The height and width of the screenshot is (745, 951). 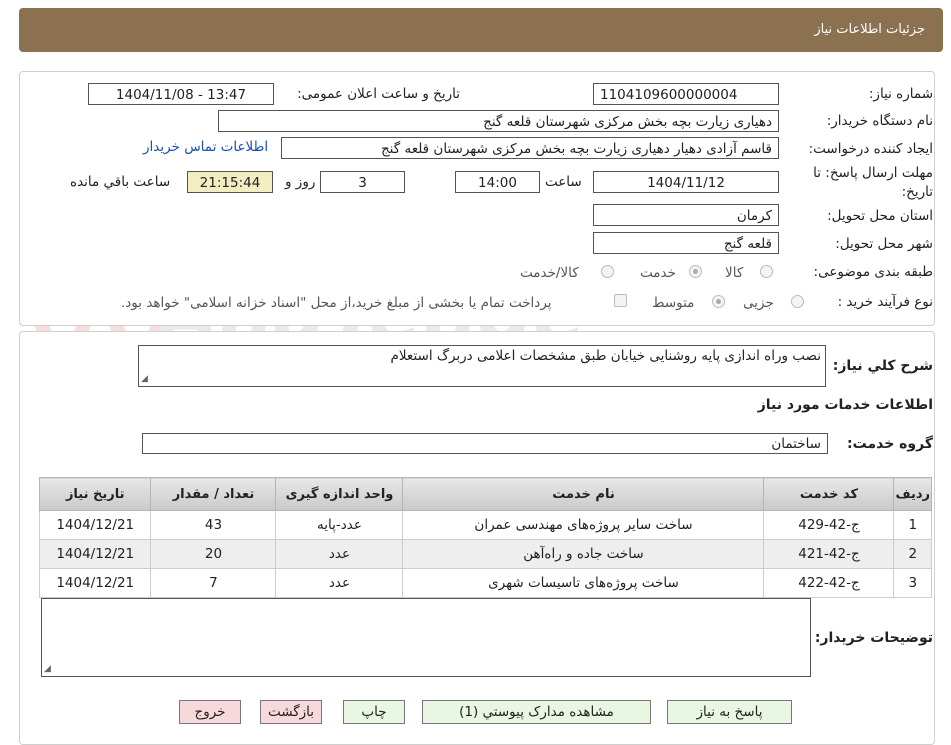 I want to click on col-header-service-name: نام خدمت, so click(x=583, y=494).